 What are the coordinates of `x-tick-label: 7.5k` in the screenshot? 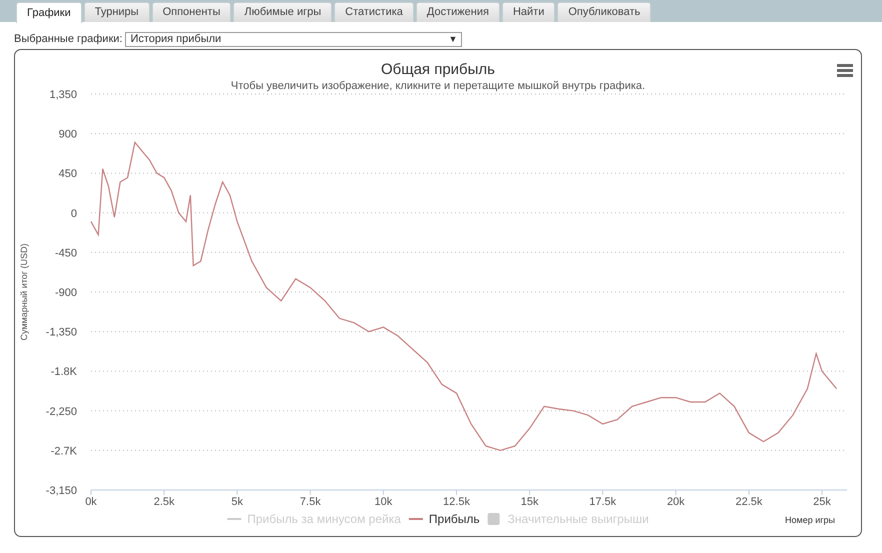 It's located at (310, 502).